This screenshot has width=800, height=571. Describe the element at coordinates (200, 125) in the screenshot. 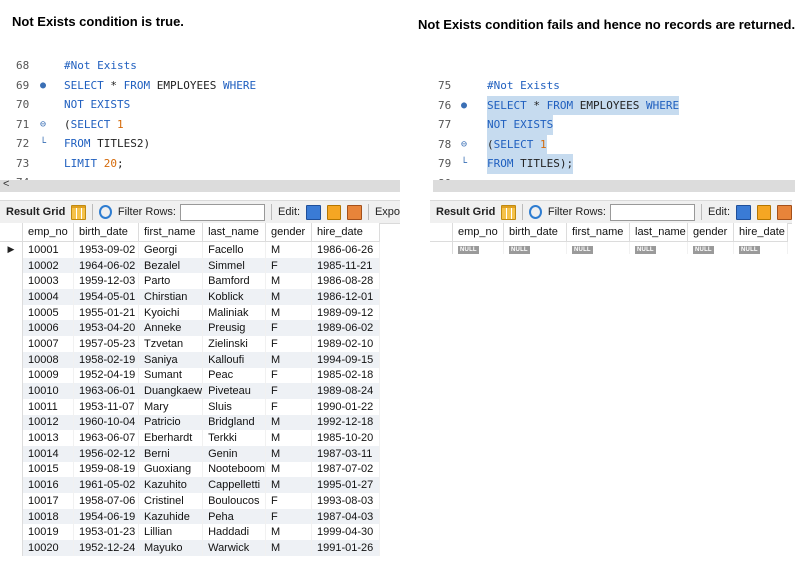

I see `code-line: 71 ⊖ (SELECT 1` at that location.